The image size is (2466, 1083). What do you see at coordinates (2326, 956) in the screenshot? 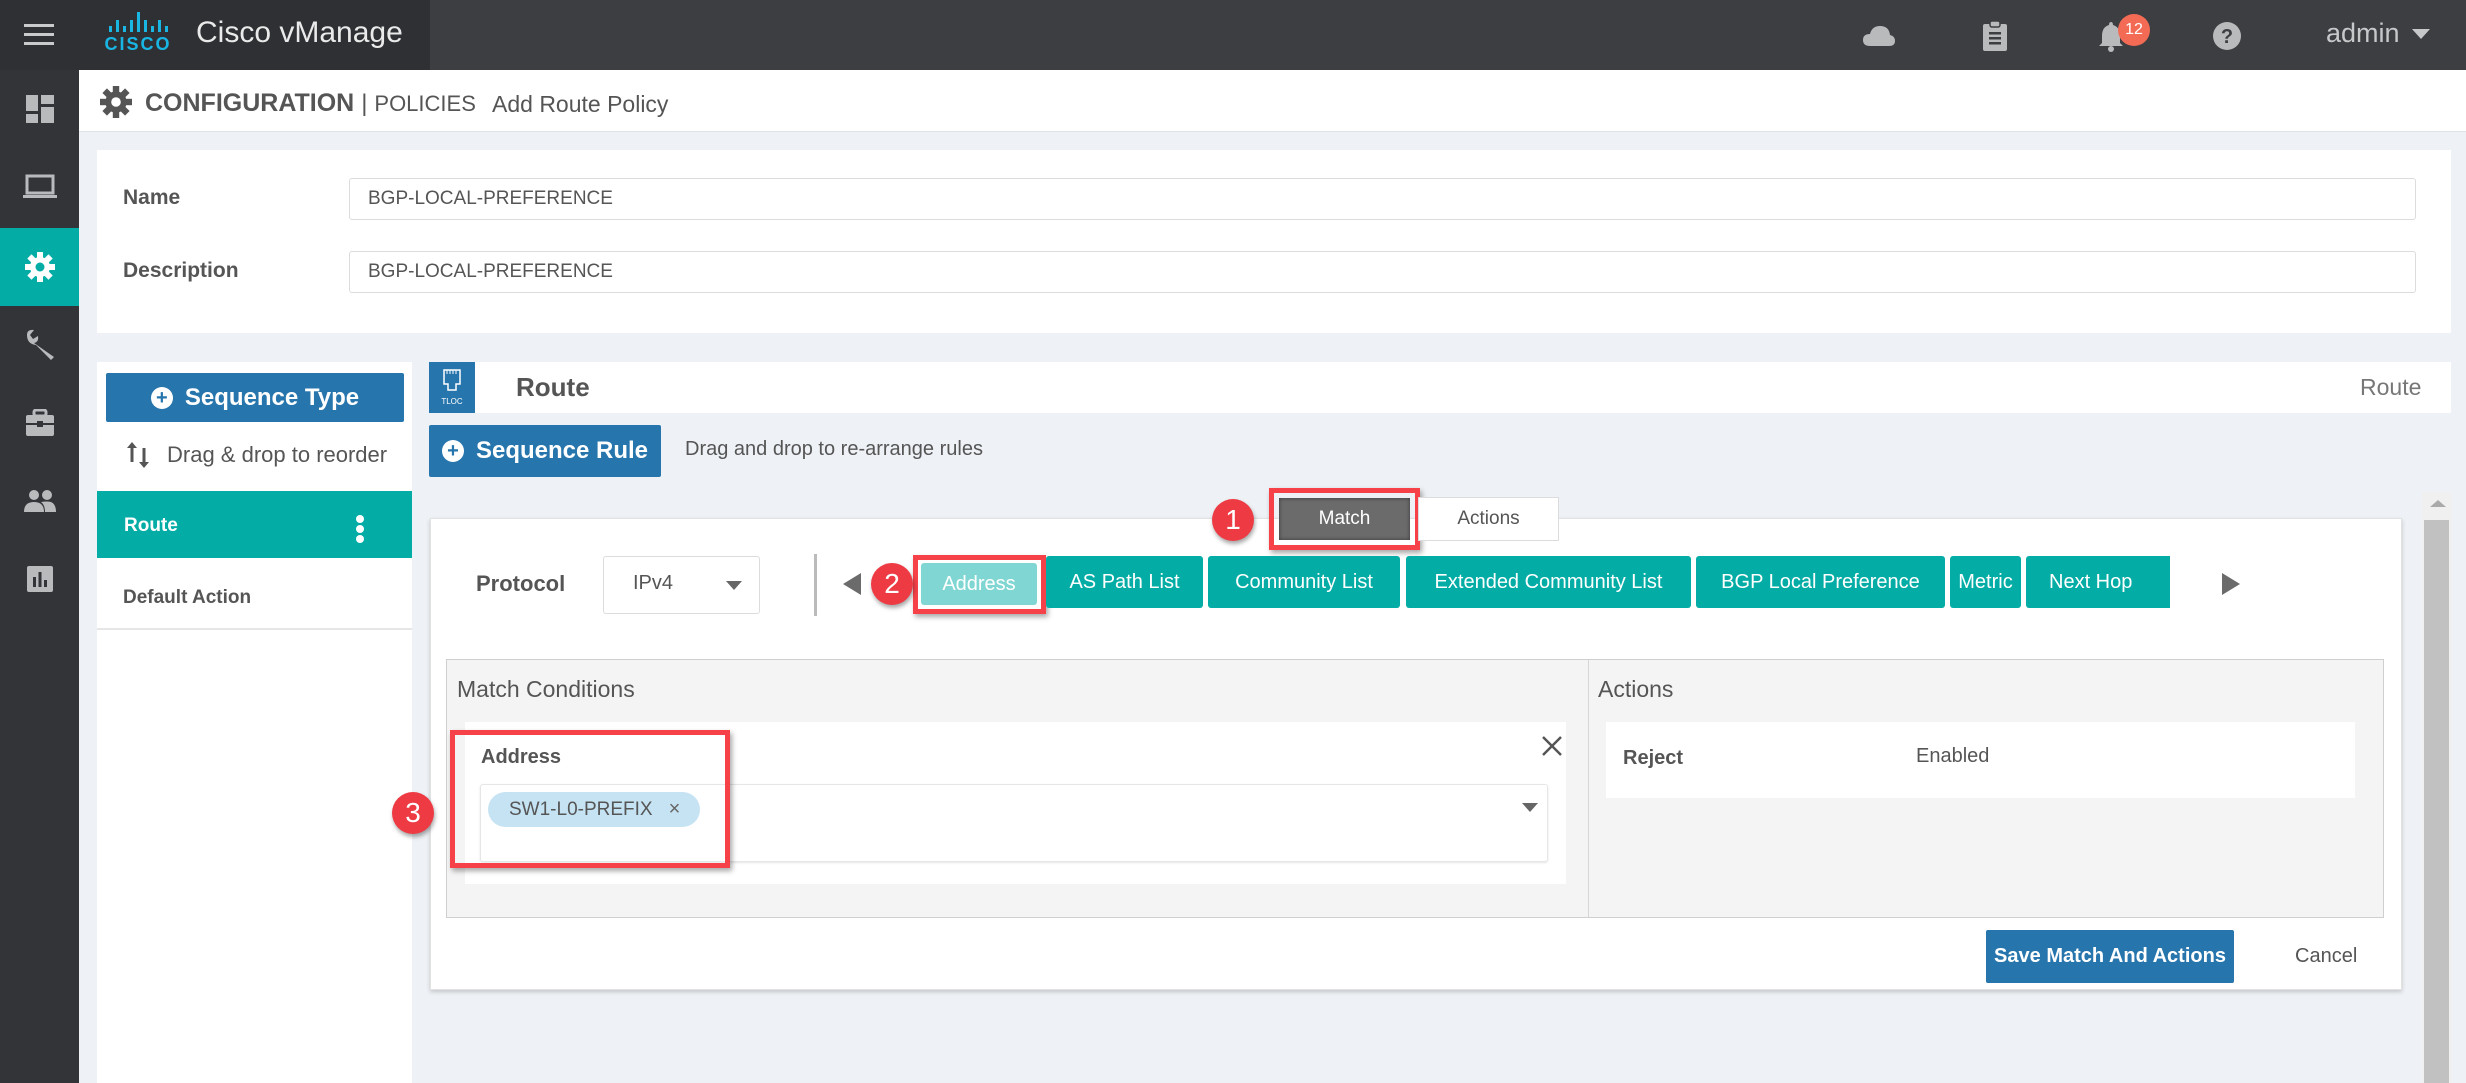
I see `cancel-button: Cancel` at bounding box center [2326, 956].